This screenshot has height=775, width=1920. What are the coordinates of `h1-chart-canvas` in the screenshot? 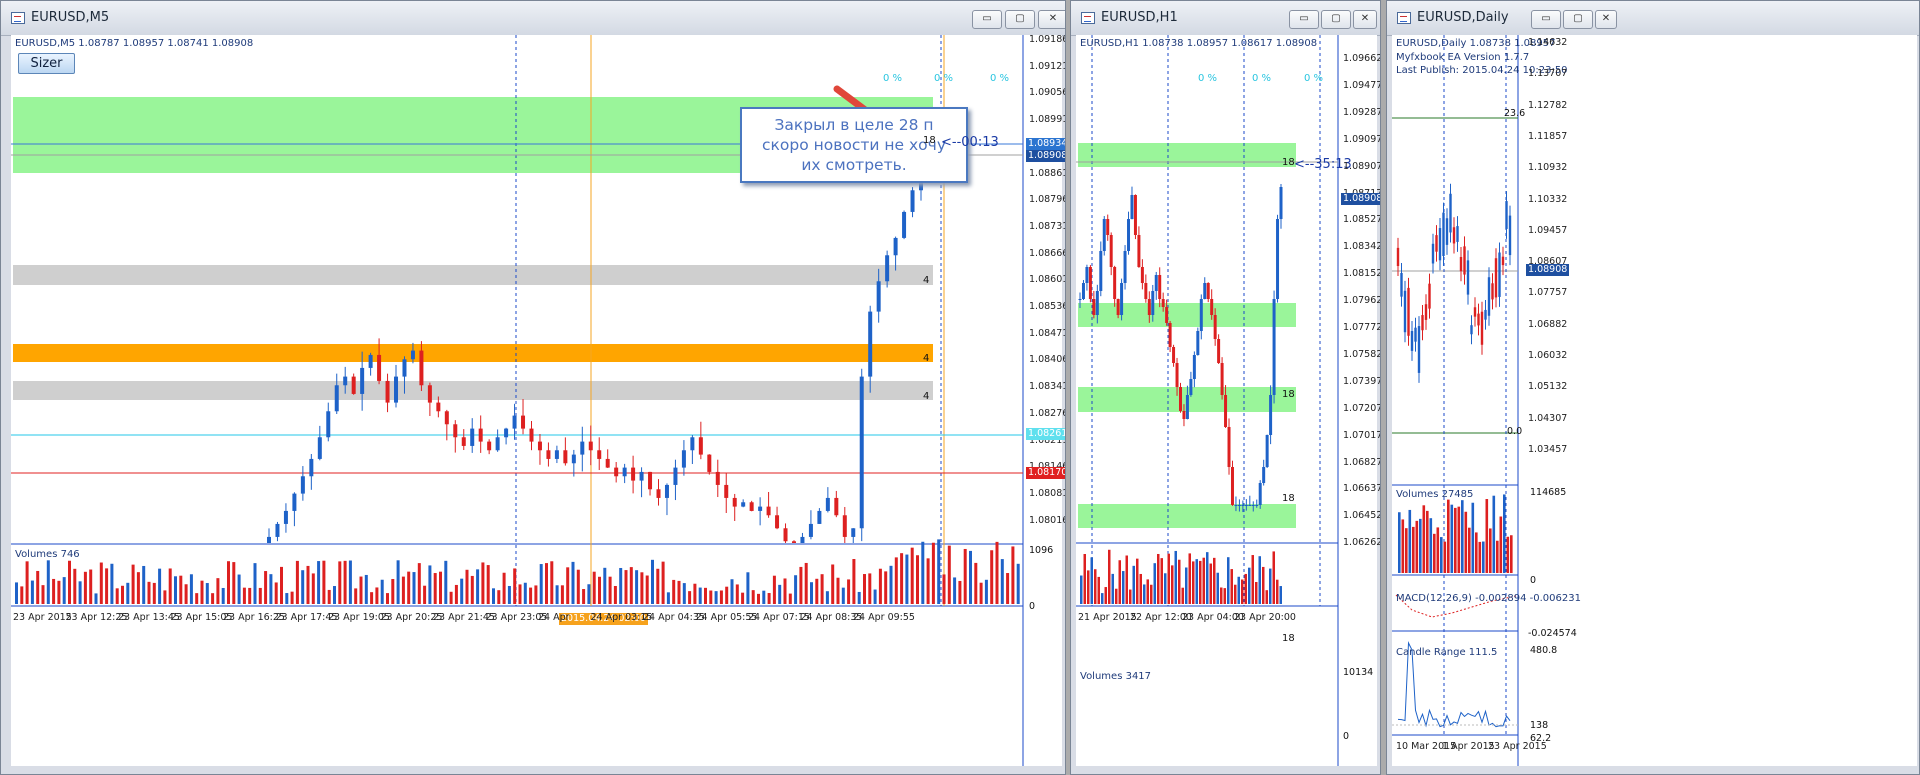 It's located at (1226, 400).